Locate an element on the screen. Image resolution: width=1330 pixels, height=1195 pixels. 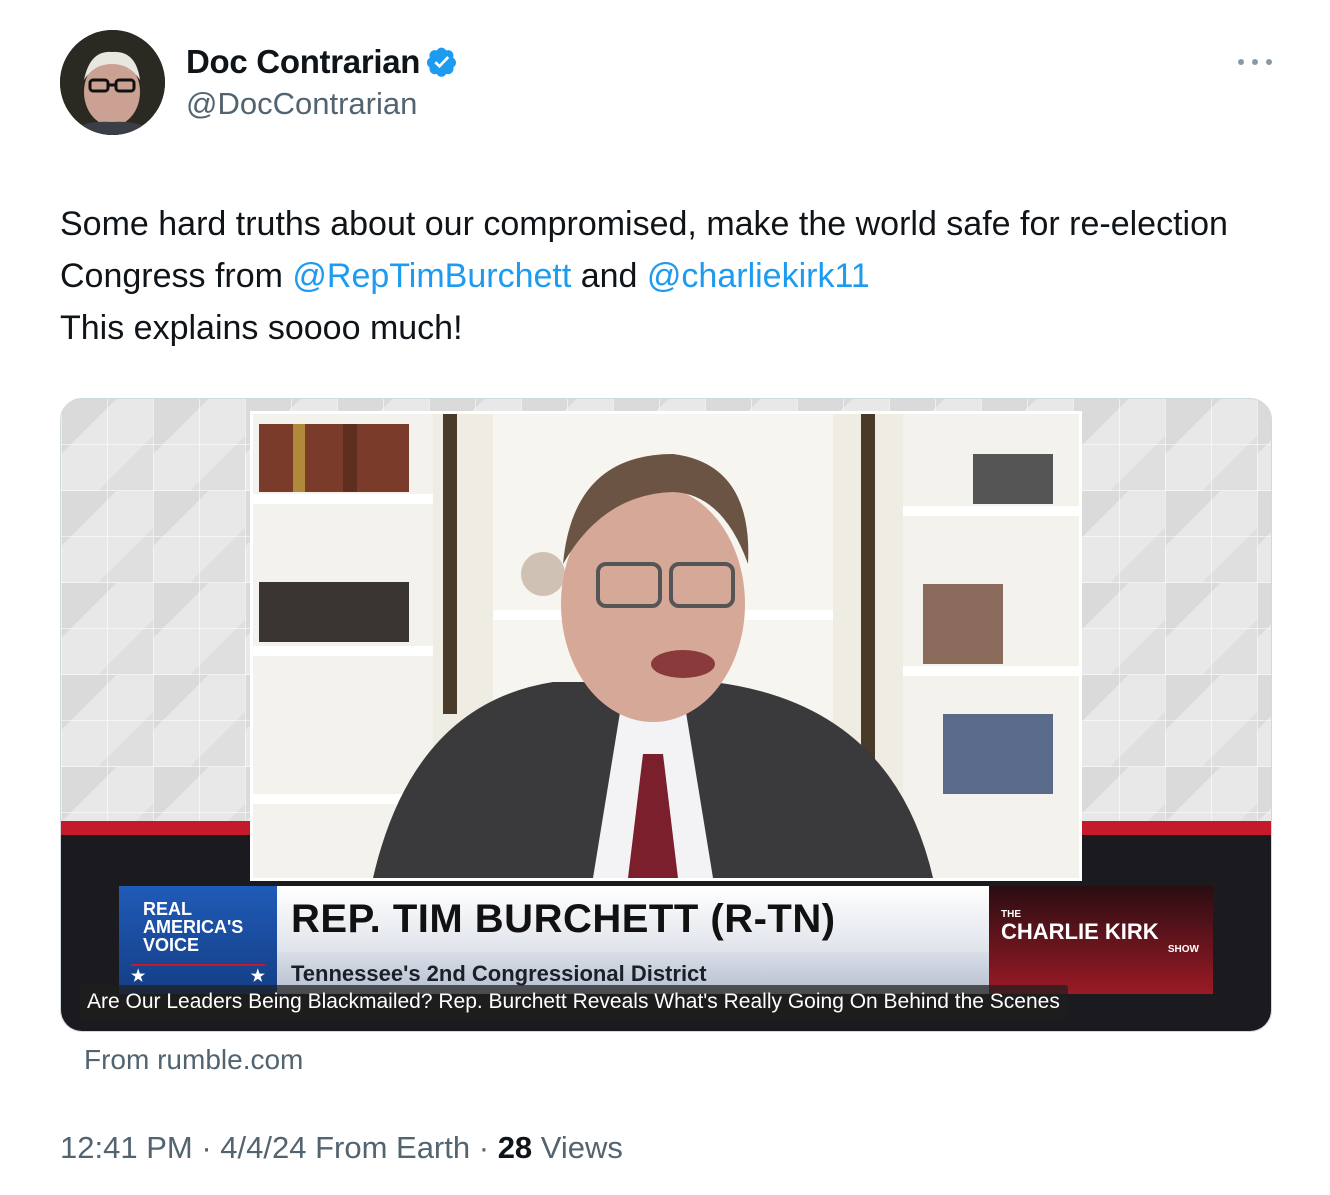
show-logo-show: SHOW is located at coordinates (1183, 949).